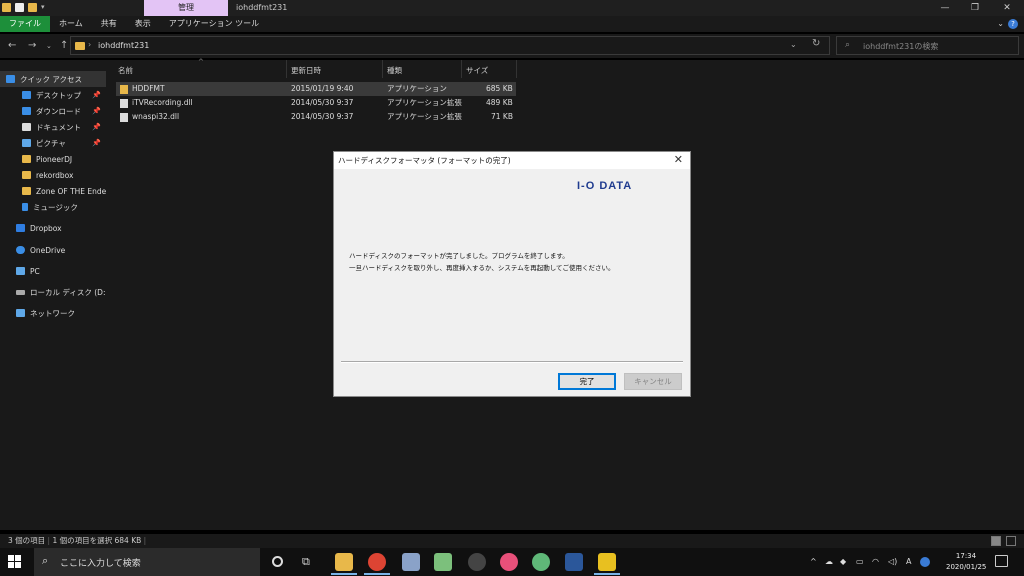 The height and width of the screenshot is (576, 1024). Describe the element at coordinates (927, 45) in the screenshot. I see `search-input: ⌕ iohddfmt231の検索` at that location.